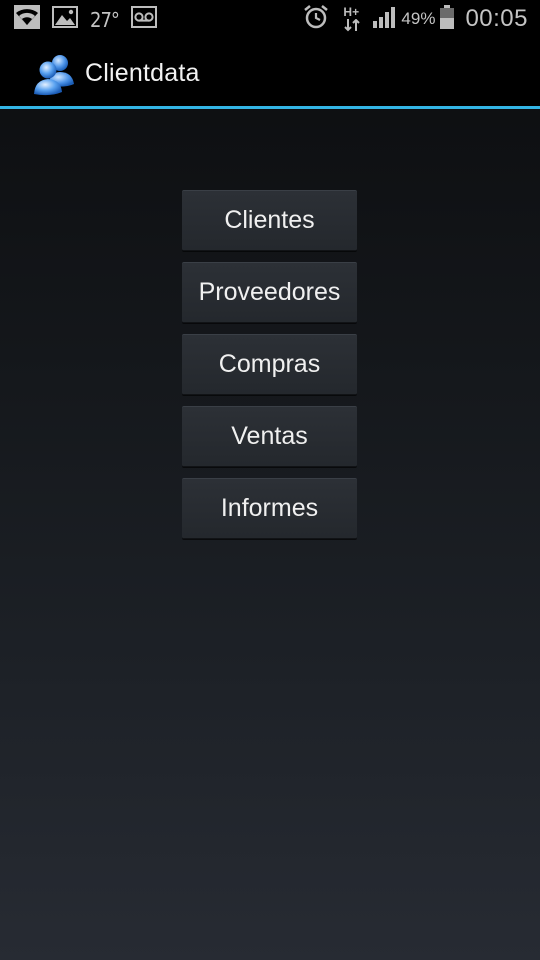 Image resolution: width=540 pixels, height=960 pixels. Describe the element at coordinates (269, 364) in the screenshot. I see `compras-button: Compras` at that location.